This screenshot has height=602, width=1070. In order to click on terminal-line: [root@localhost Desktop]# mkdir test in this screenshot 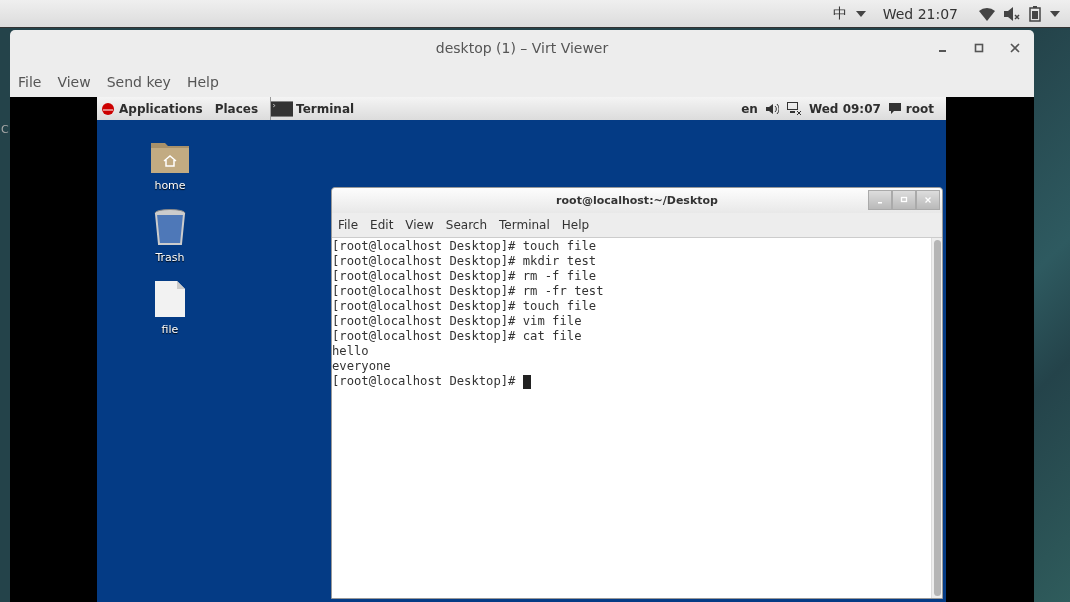, I will do `click(464, 261)`.